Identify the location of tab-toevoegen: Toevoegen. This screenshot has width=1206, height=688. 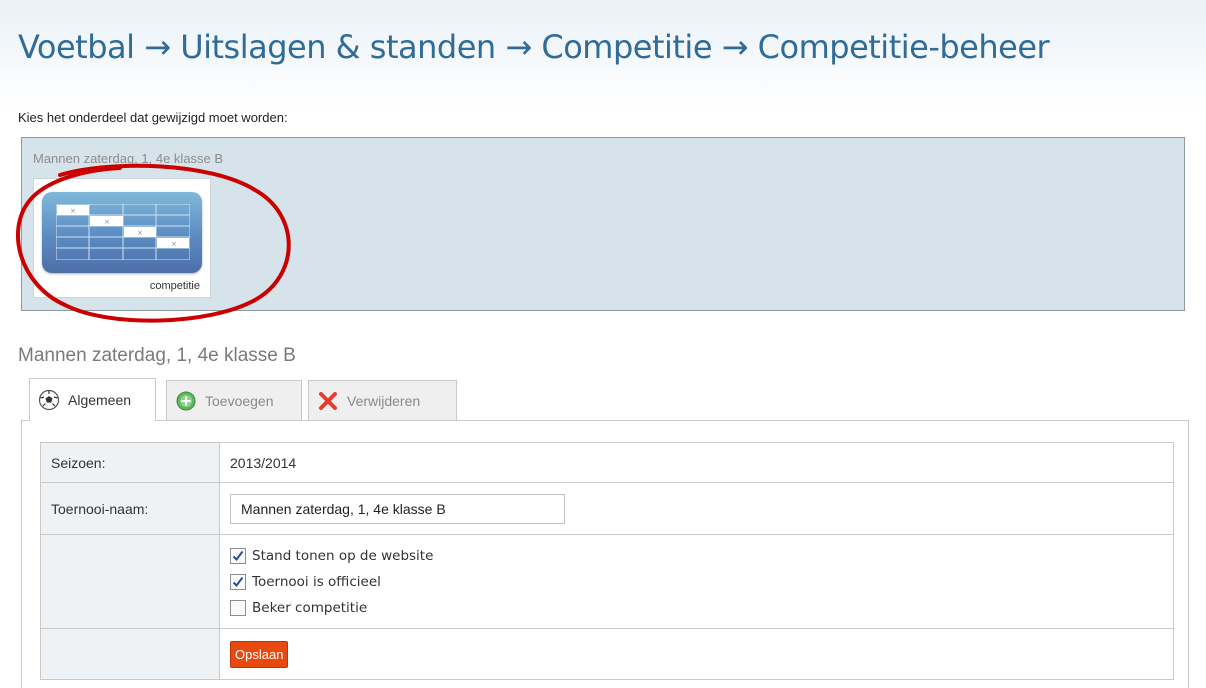
(234, 400).